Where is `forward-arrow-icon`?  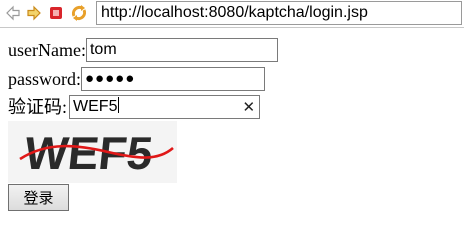
forward-arrow-icon is located at coordinates (34, 13).